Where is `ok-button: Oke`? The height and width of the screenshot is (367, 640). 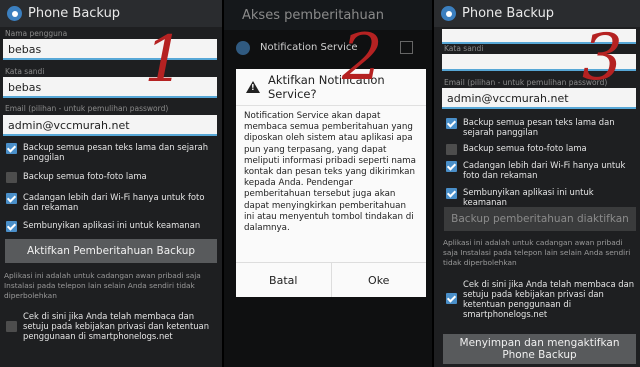 ok-button: Oke is located at coordinates (379, 280).